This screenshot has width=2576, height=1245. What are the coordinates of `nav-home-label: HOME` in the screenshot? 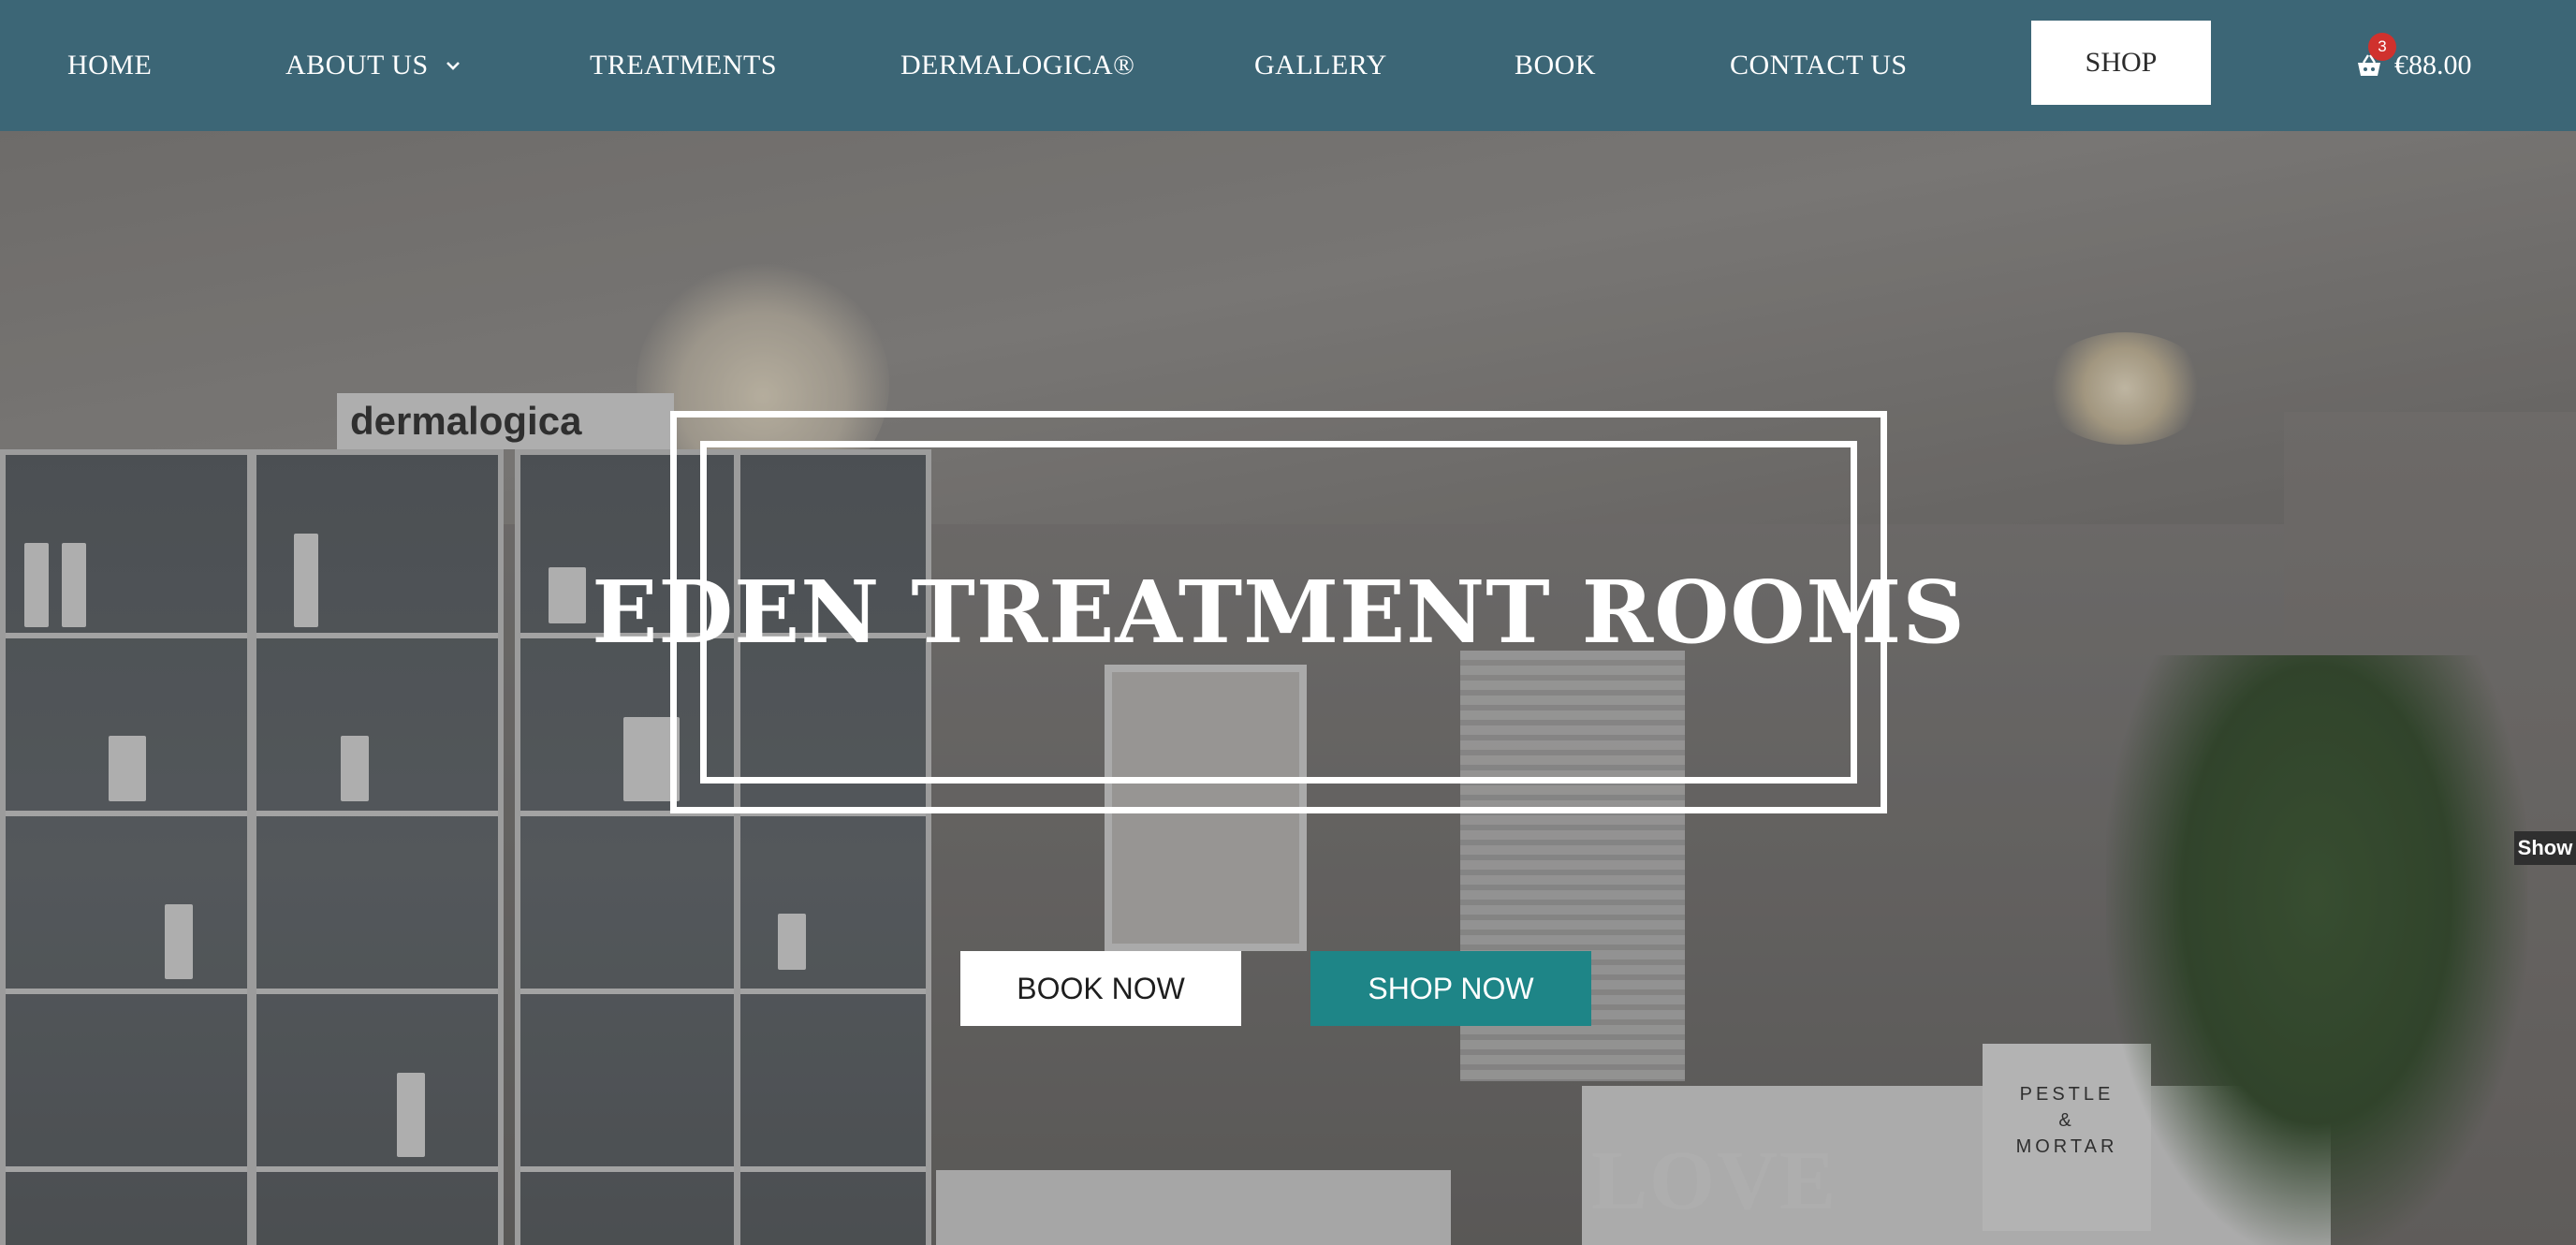 It's located at (110, 65).